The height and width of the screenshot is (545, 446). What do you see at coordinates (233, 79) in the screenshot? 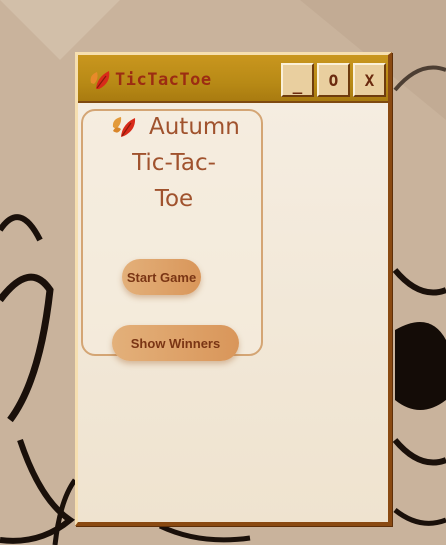
I see `title-bar: TicTacToe _ O X` at bounding box center [233, 79].